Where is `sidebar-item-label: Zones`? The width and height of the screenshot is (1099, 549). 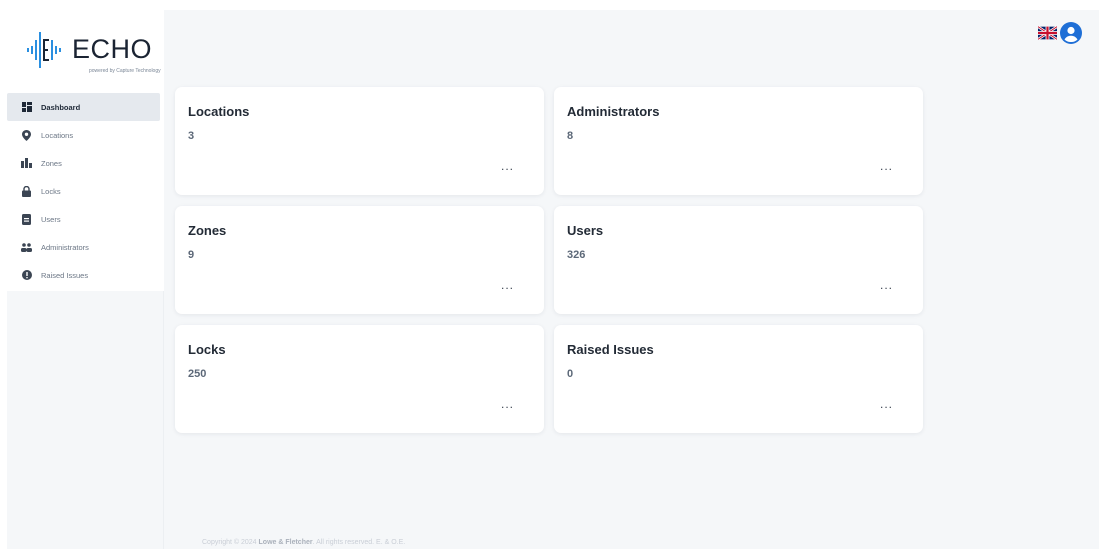 sidebar-item-label: Zones is located at coordinates (51, 163).